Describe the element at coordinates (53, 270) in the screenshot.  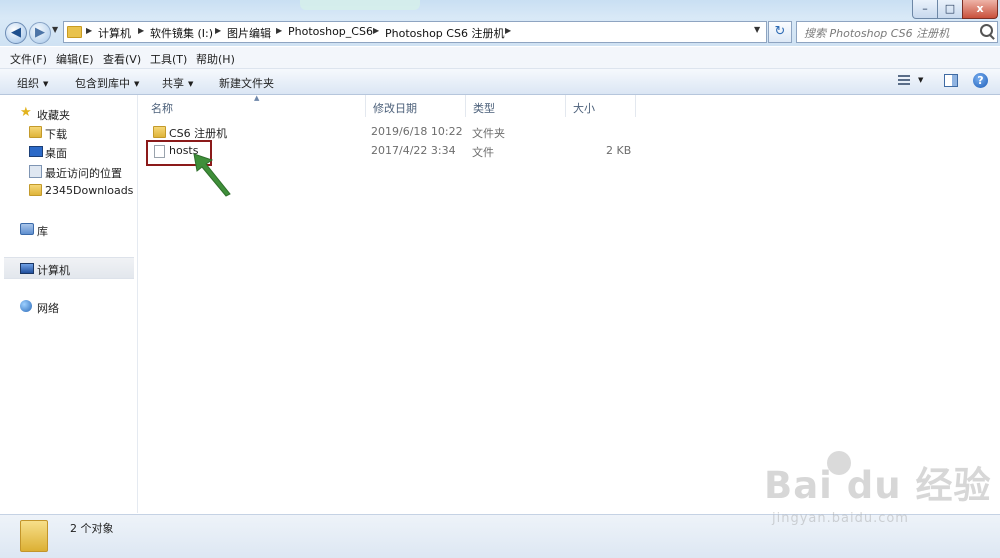
I see `sidebar-computer-label: 计算机` at that location.